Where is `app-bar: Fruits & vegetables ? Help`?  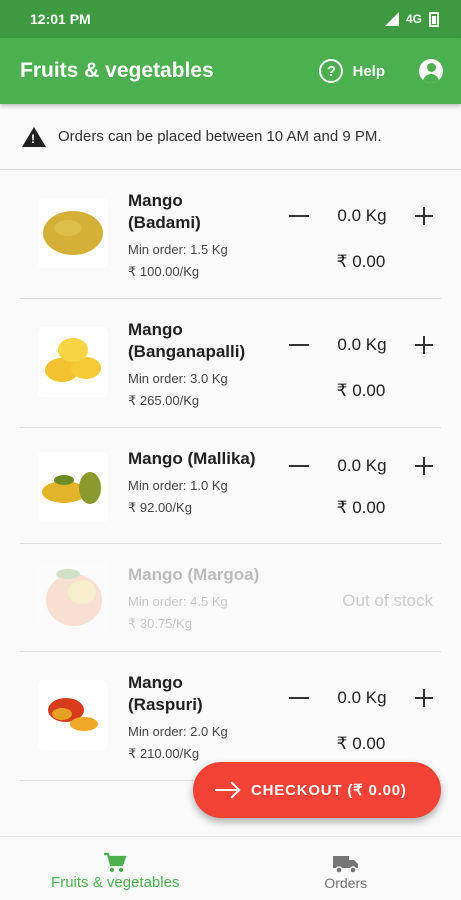 app-bar: Fruits & vegetables ? Help is located at coordinates (230, 71).